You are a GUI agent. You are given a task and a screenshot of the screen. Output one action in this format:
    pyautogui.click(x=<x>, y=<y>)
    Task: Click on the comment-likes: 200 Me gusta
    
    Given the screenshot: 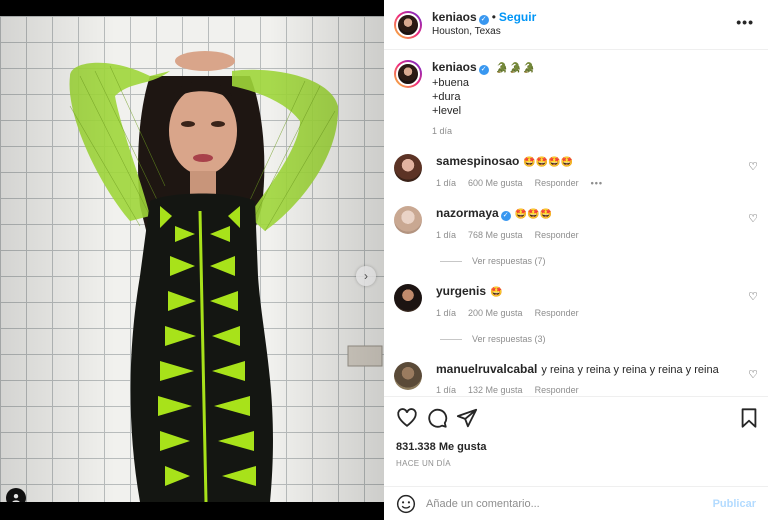 What is the action you would take?
    pyautogui.click(x=495, y=313)
    